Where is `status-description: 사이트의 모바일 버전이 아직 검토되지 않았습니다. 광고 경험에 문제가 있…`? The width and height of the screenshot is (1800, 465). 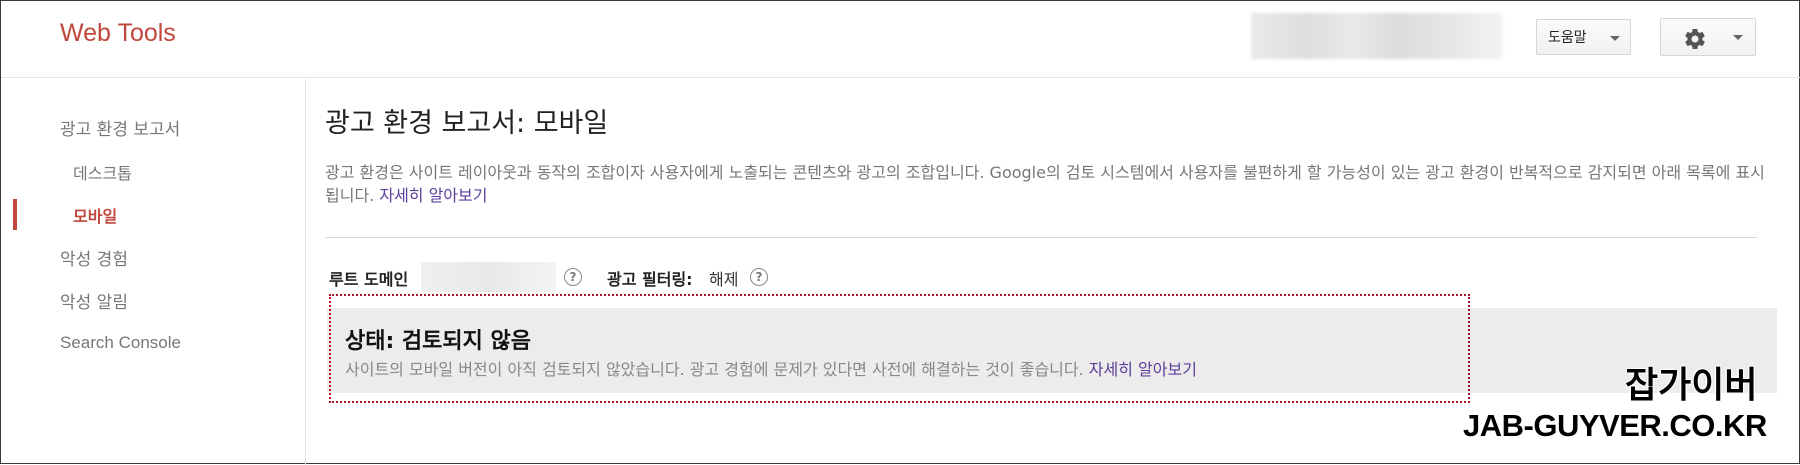
status-description: 사이트의 모바일 버전이 아직 검토되지 않았습니다. 광고 경험에 문제가 있… is located at coordinates (771, 368).